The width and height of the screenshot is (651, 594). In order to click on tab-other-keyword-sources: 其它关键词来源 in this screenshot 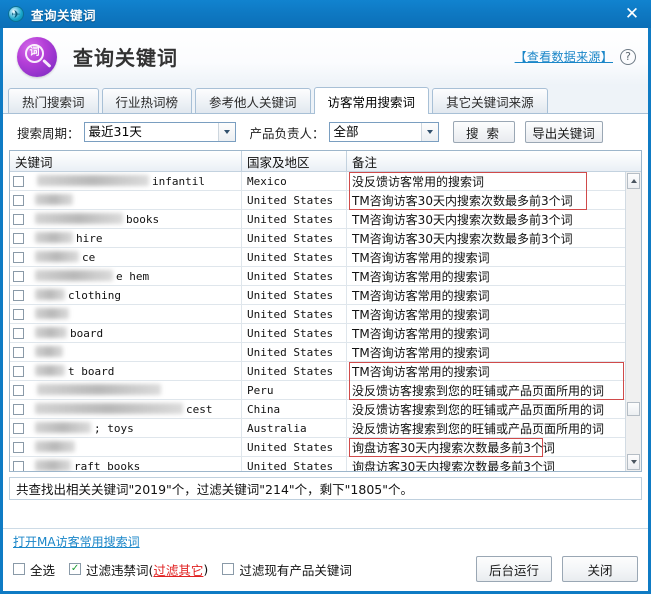, I will do `click(490, 100)`.